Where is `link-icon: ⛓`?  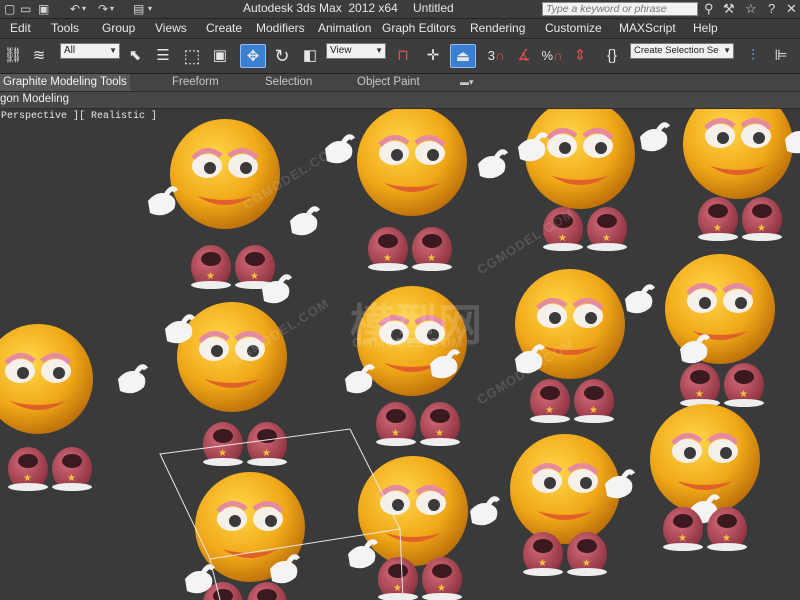 link-icon: ⛓ is located at coordinates (13, 56).